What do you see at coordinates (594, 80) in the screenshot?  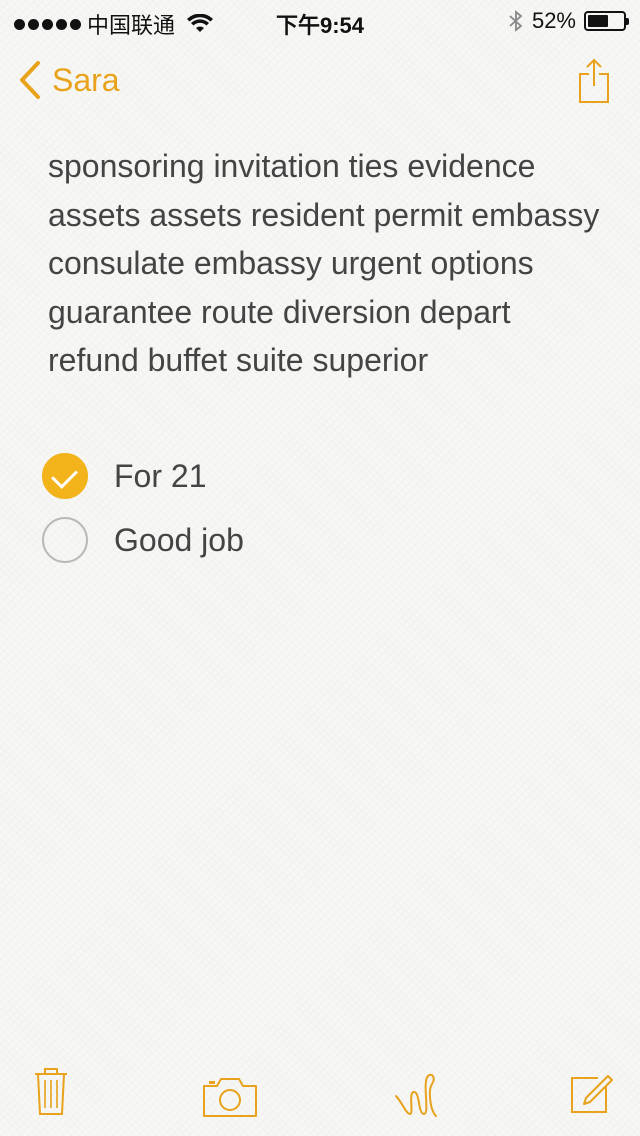 I see `share-icon` at bounding box center [594, 80].